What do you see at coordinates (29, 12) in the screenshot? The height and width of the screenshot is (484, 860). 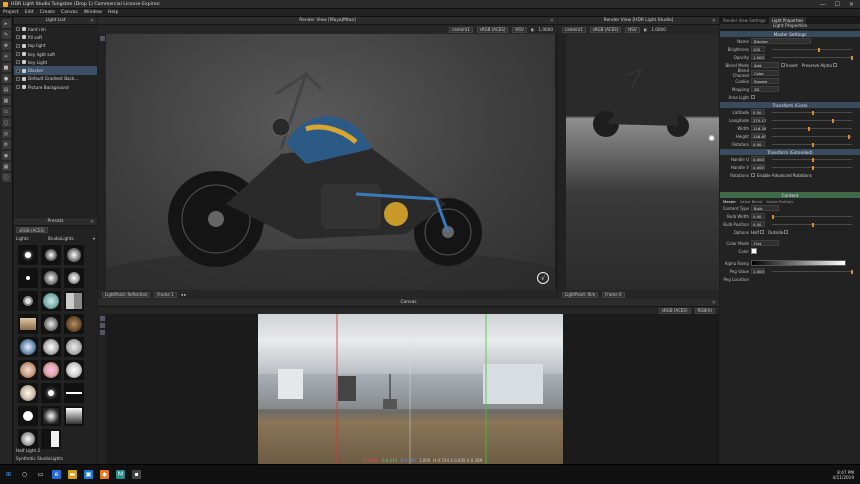 I see `menu-edit: Edit` at bounding box center [29, 12].